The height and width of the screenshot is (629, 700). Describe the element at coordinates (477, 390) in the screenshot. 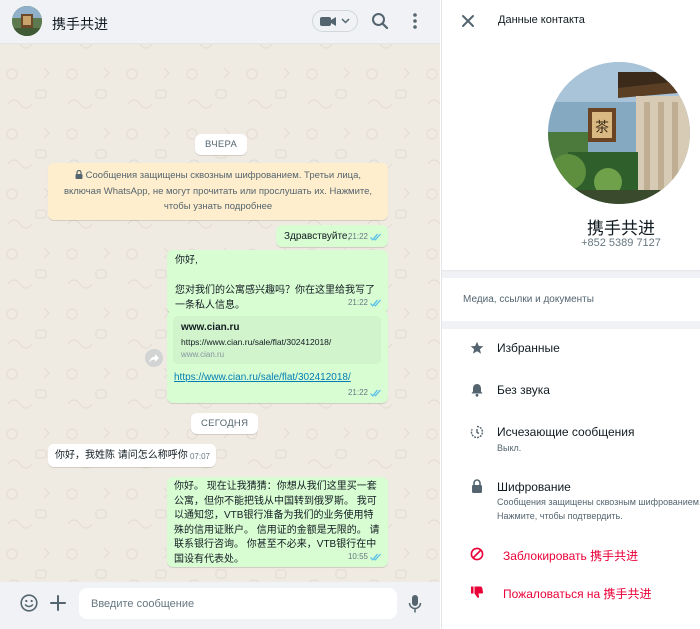

I see `bell-icon` at that location.